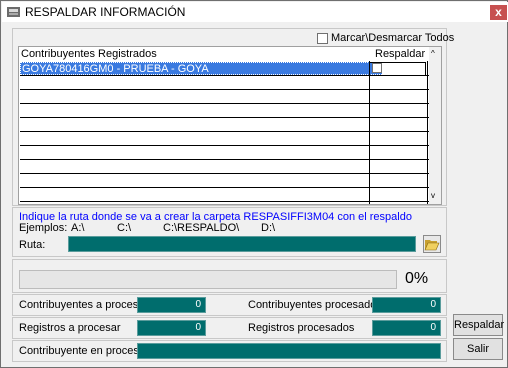 This screenshot has width=508, height=368. Describe the element at coordinates (171, 328) in the screenshot. I see `registros-a-procesar-value: 0` at that location.